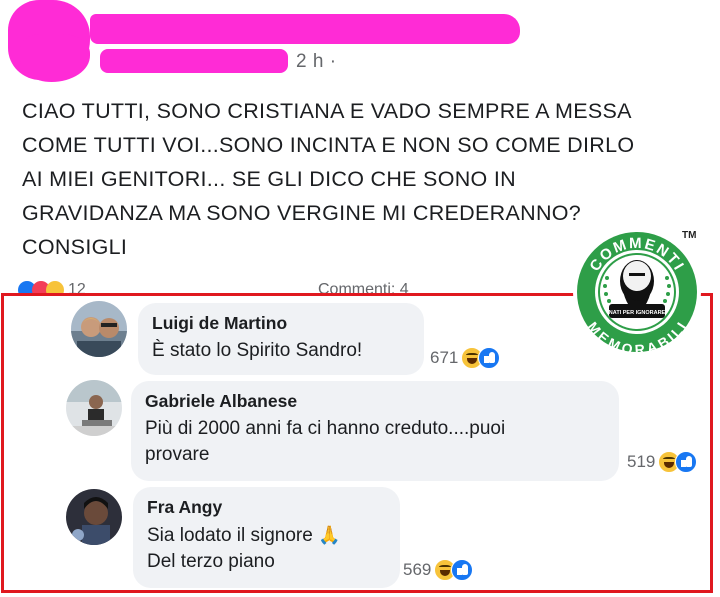 This screenshot has width=720, height=597. Describe the element at coordinates (230, 535) in the screenshot. I see `comment-text: Sia lodato il signore` at that location.